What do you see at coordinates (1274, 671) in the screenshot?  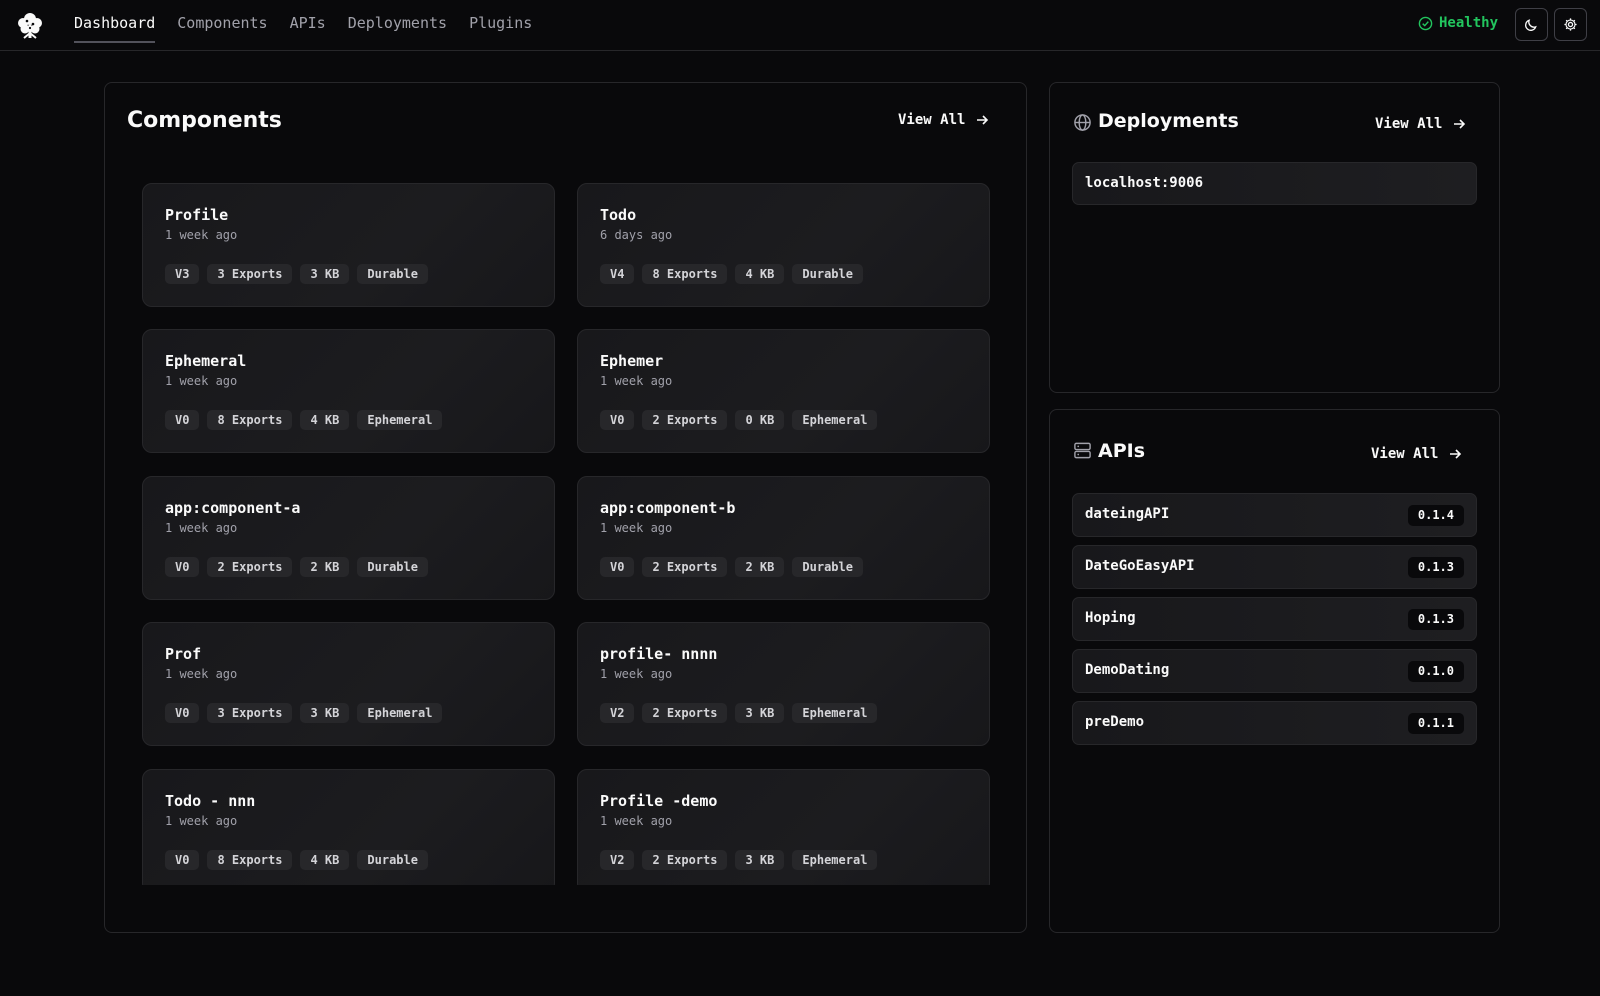 I see `api-item: DemoDating 0.1.0` at bounding box center [1274, 671].